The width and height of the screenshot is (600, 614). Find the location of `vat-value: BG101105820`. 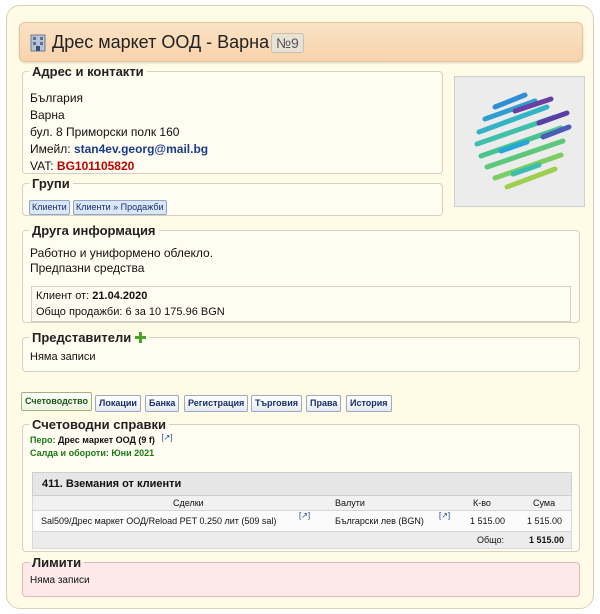

vat-value: BG101105820 is located at coordinates (95, 166).